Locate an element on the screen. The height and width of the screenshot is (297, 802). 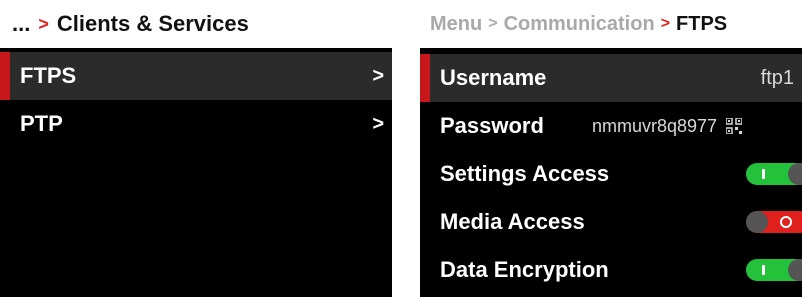
menu-item-label: PTP is located at coordinates (41, 123).